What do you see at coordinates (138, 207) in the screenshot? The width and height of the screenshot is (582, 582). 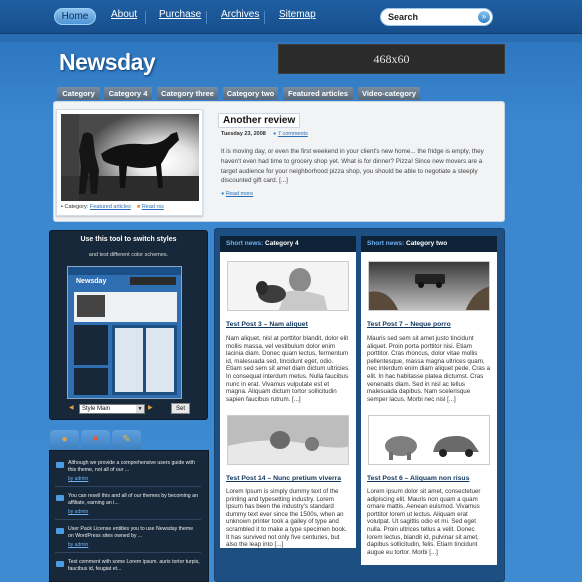 I see `rss-icon: ■` at bounding box center [138, 207].